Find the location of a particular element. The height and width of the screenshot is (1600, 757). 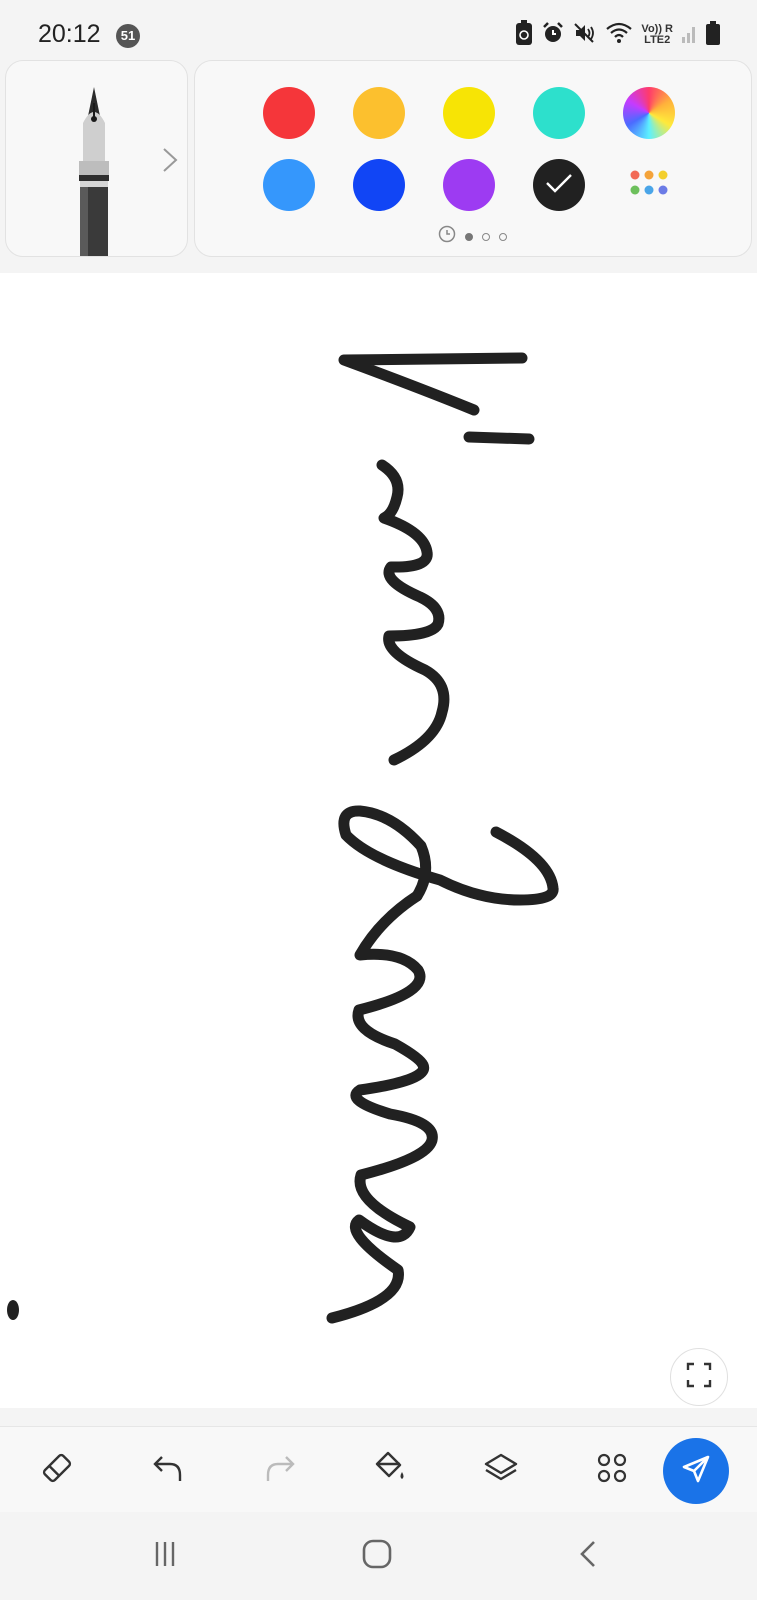

undo-button is located at coordinates (167, 1470).